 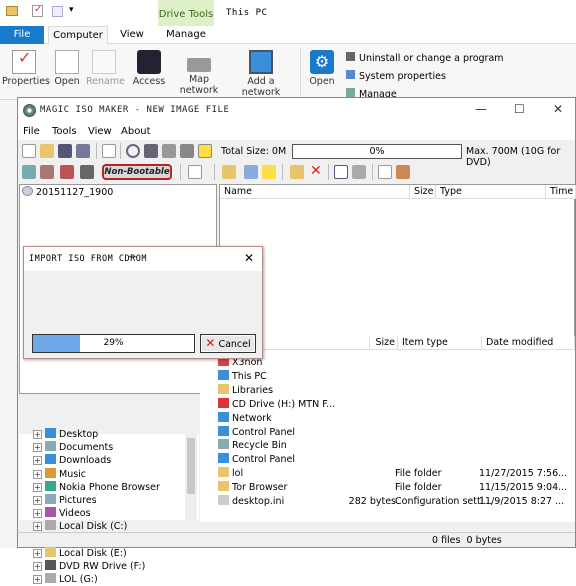 I want to click on file-row: Tor Browser, so click(x=252, y=487).